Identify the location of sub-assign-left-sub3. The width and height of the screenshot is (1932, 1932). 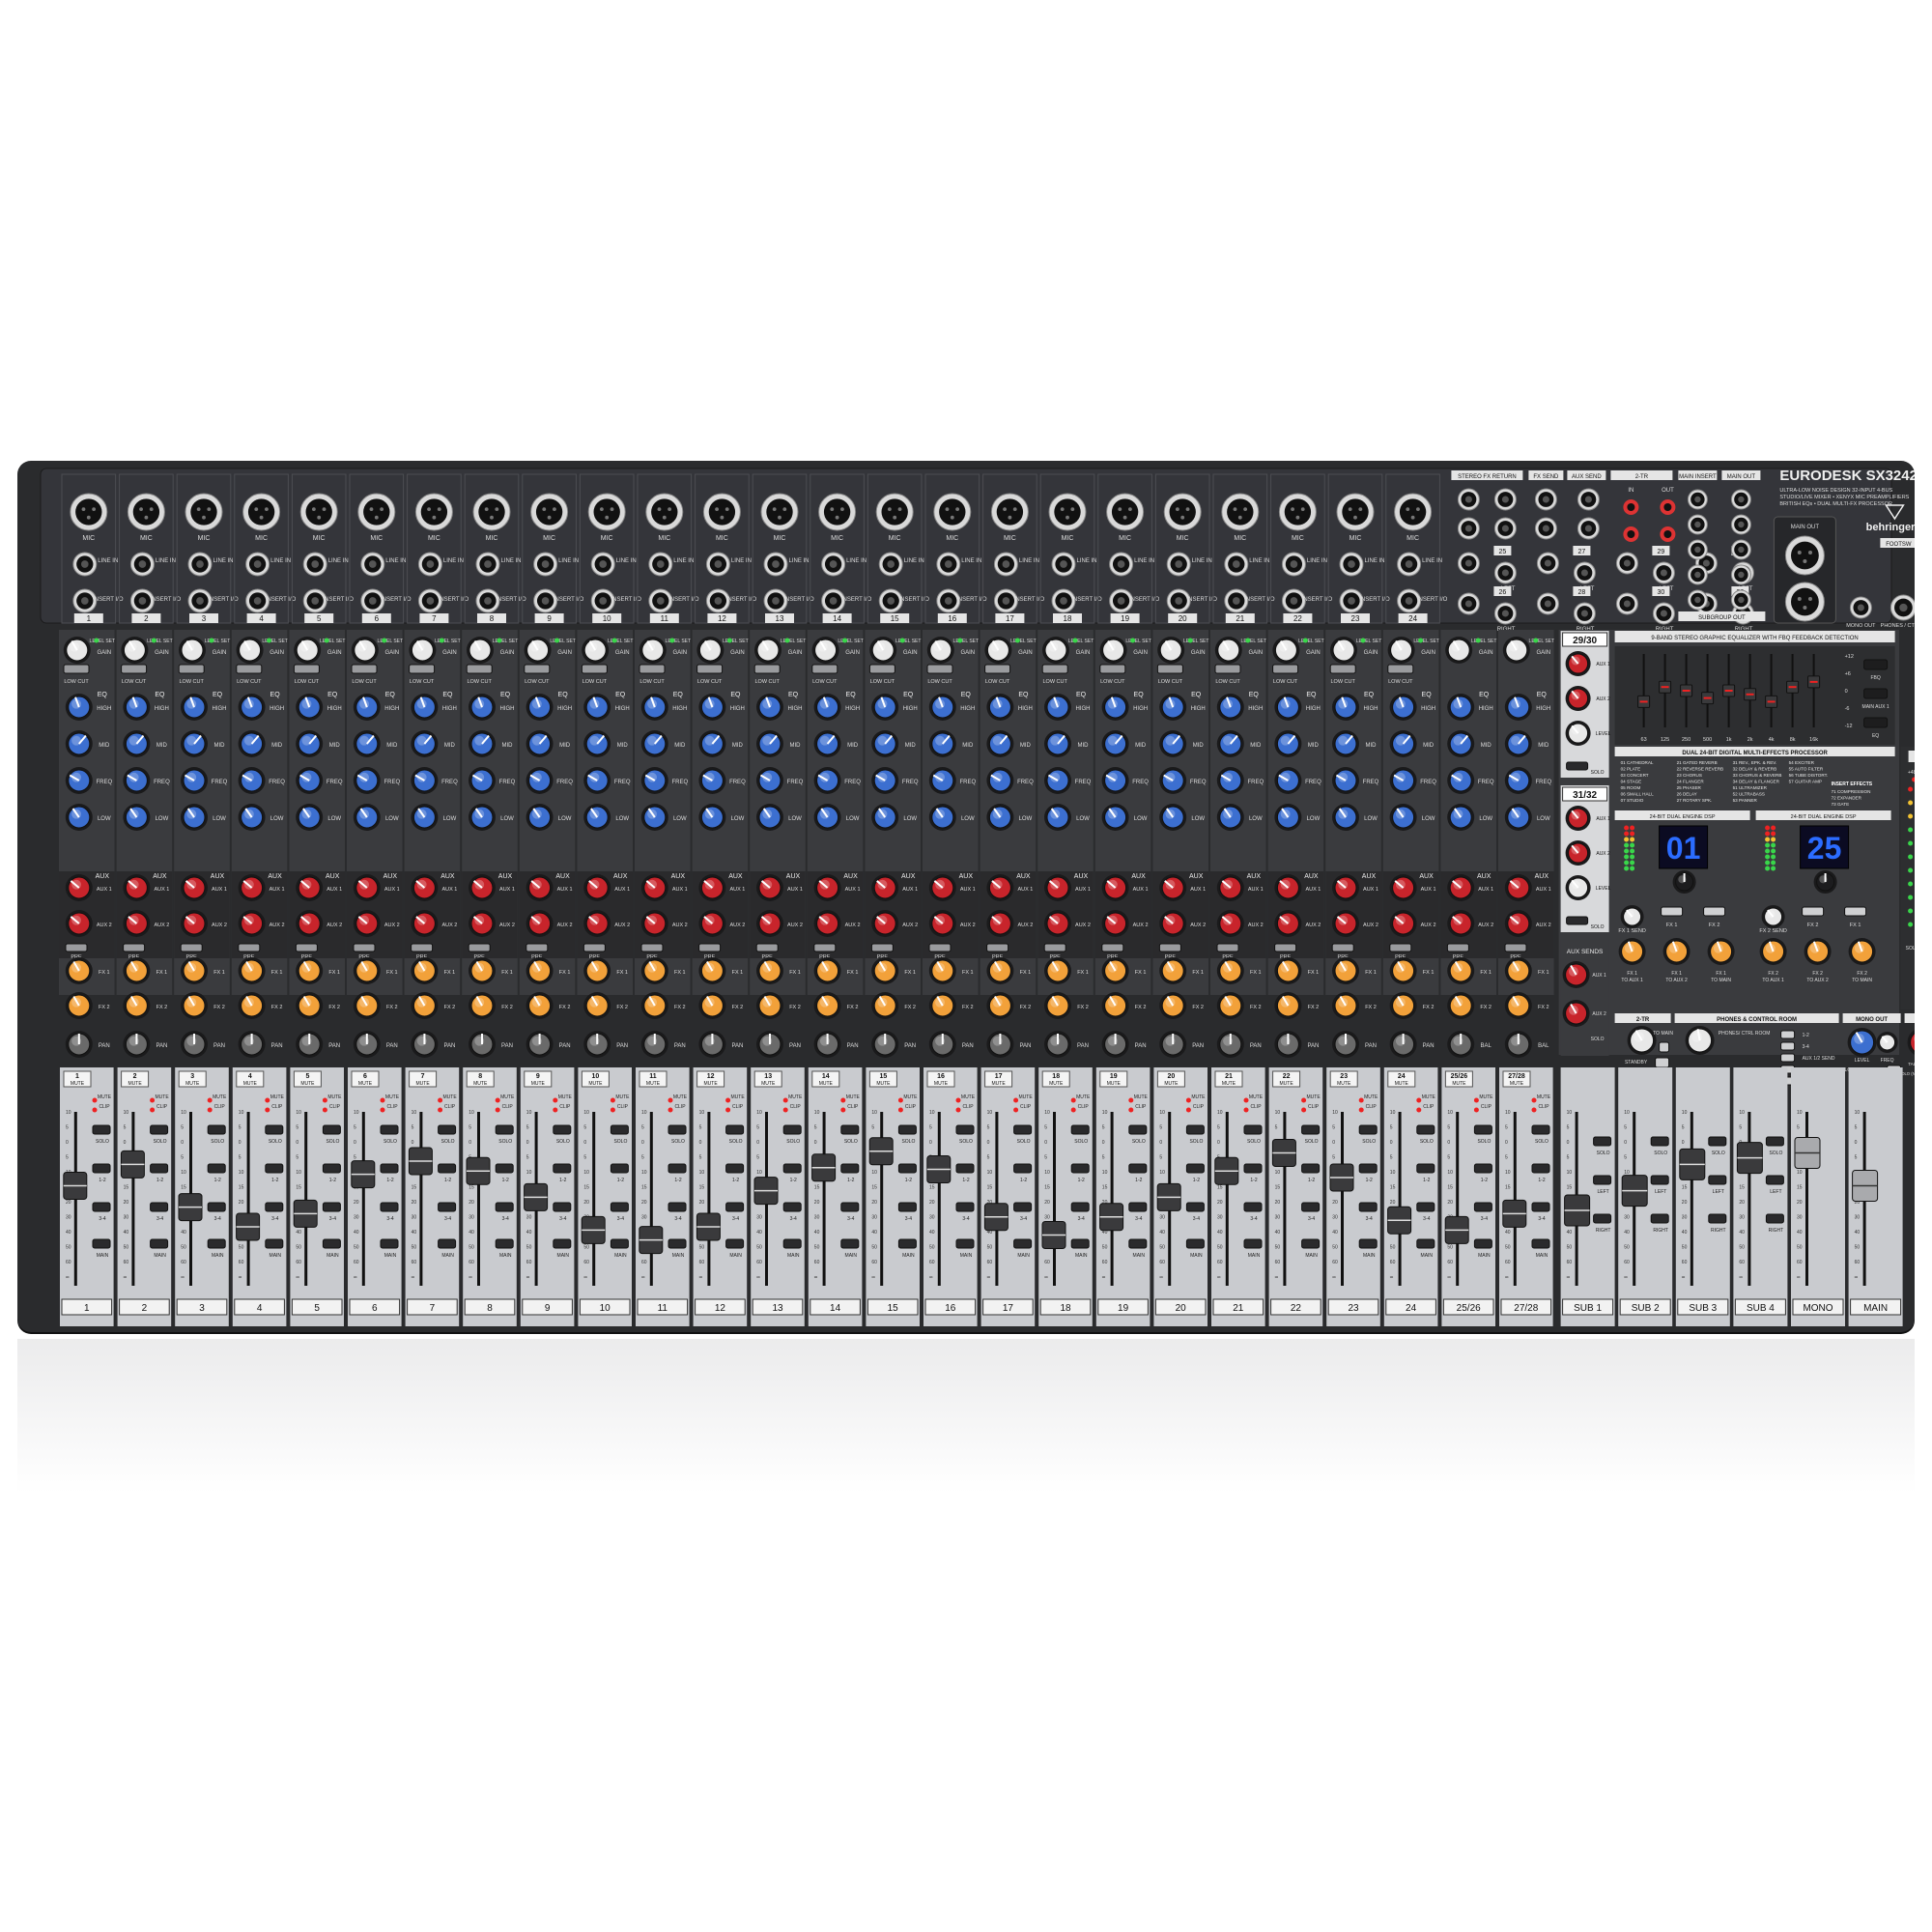
(1717, 1180).